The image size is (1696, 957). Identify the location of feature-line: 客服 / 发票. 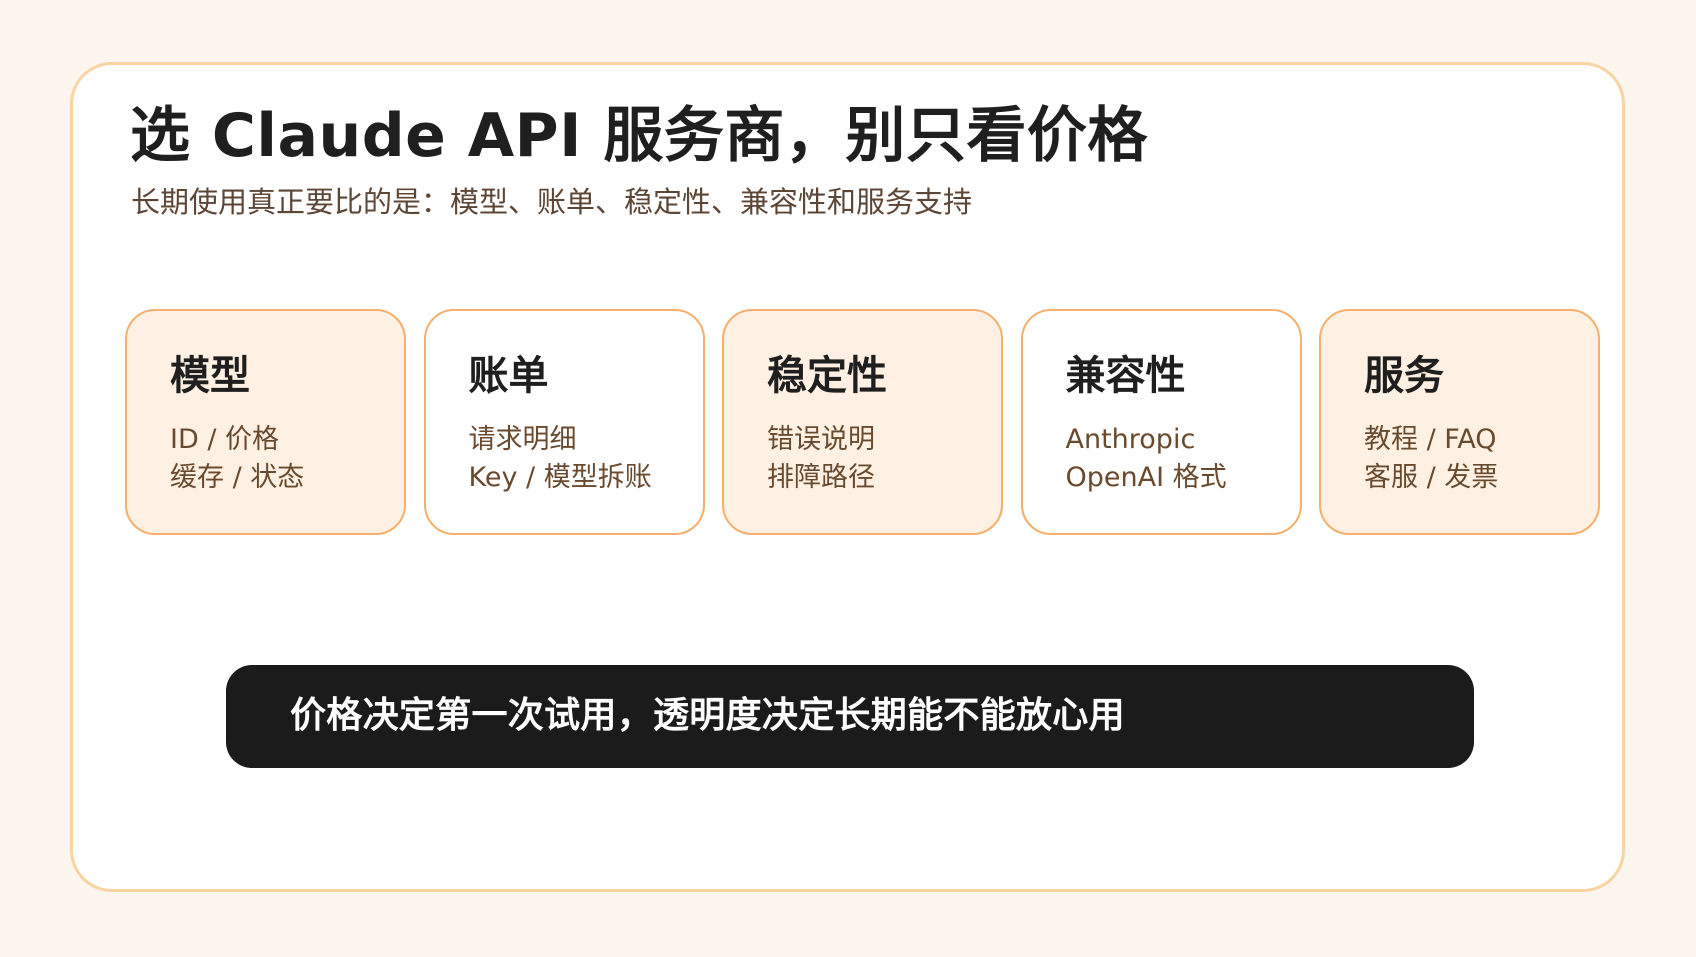
(1431, 477).